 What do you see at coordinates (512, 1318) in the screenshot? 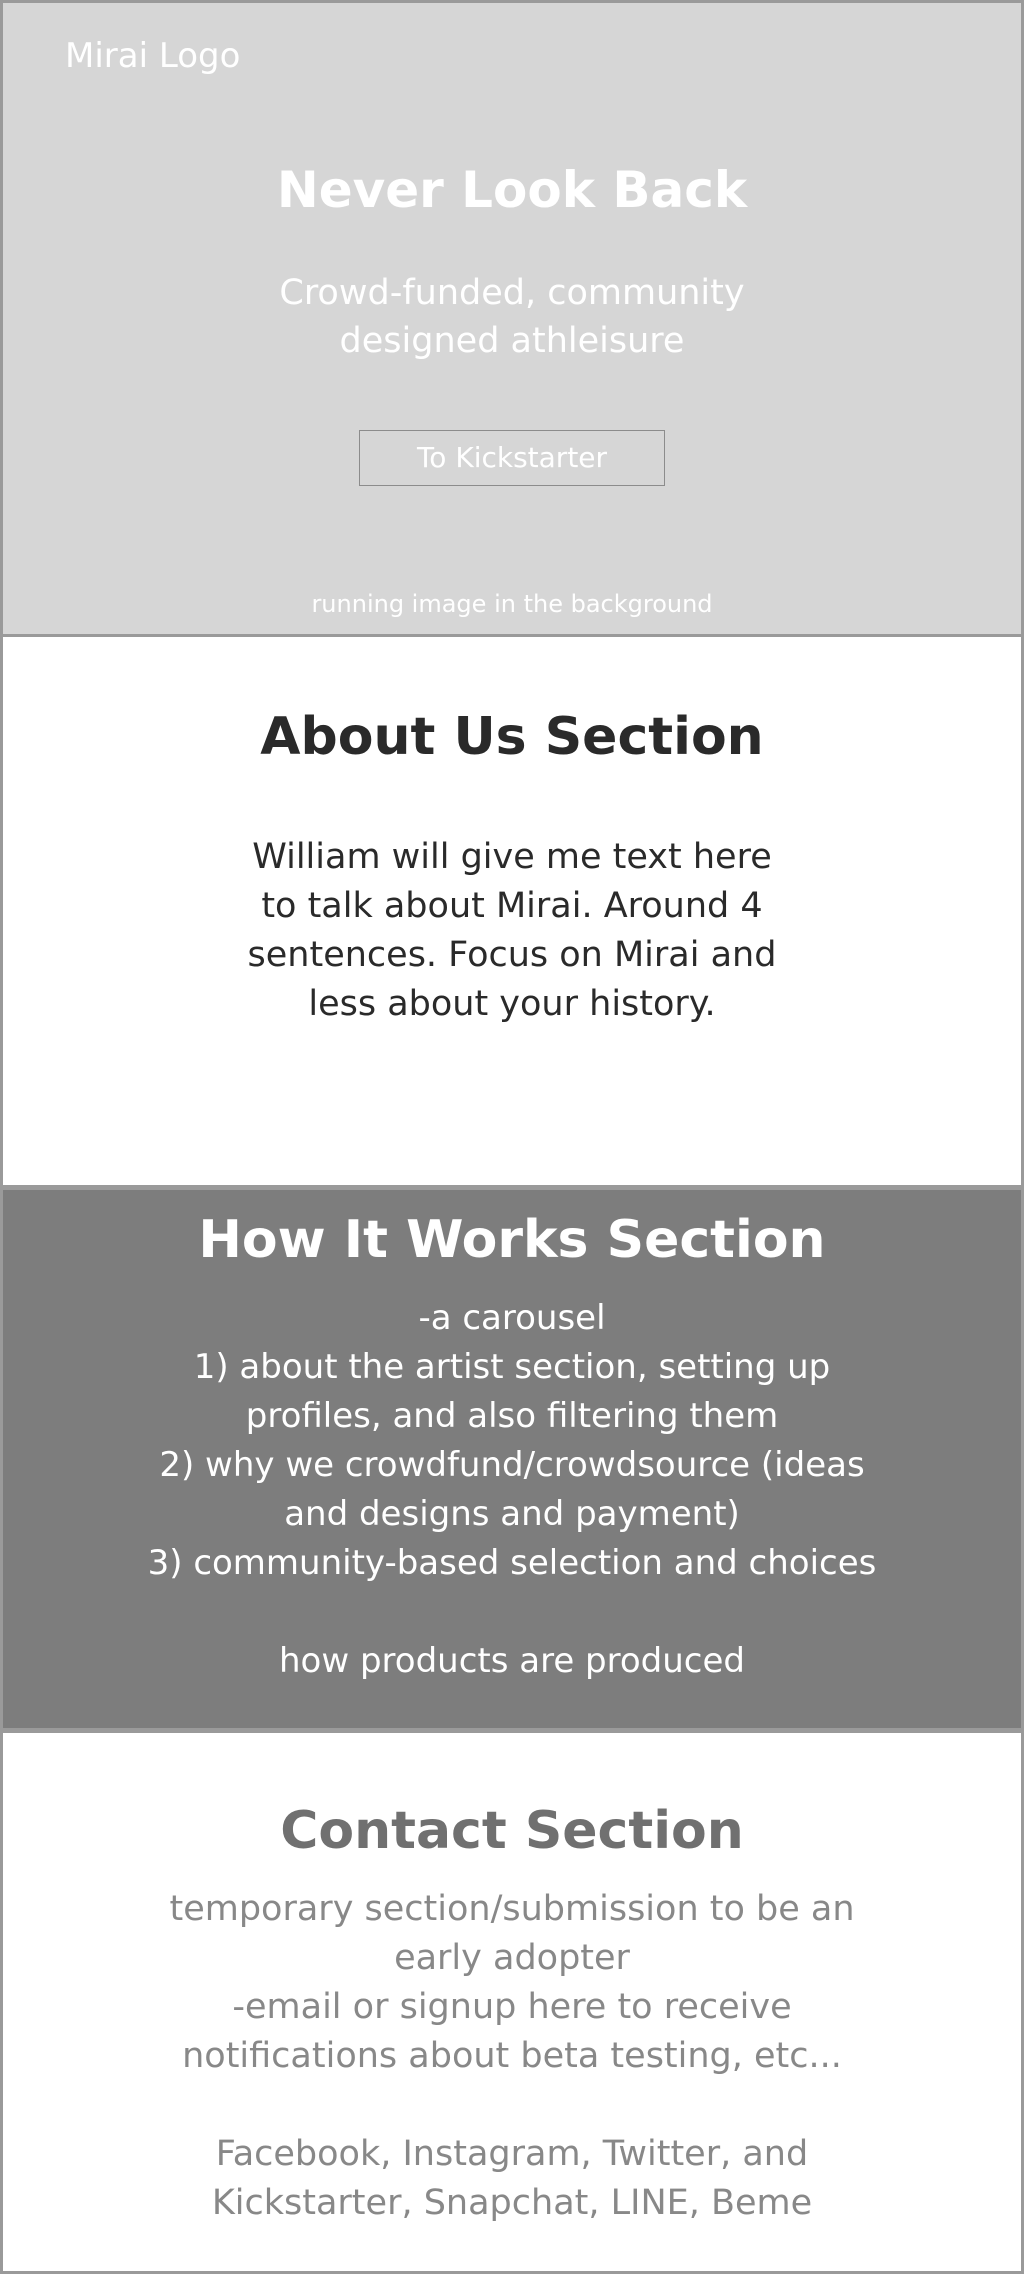
I see `how-it-works-line: -a carousel` at bounding box center [512, 1318].